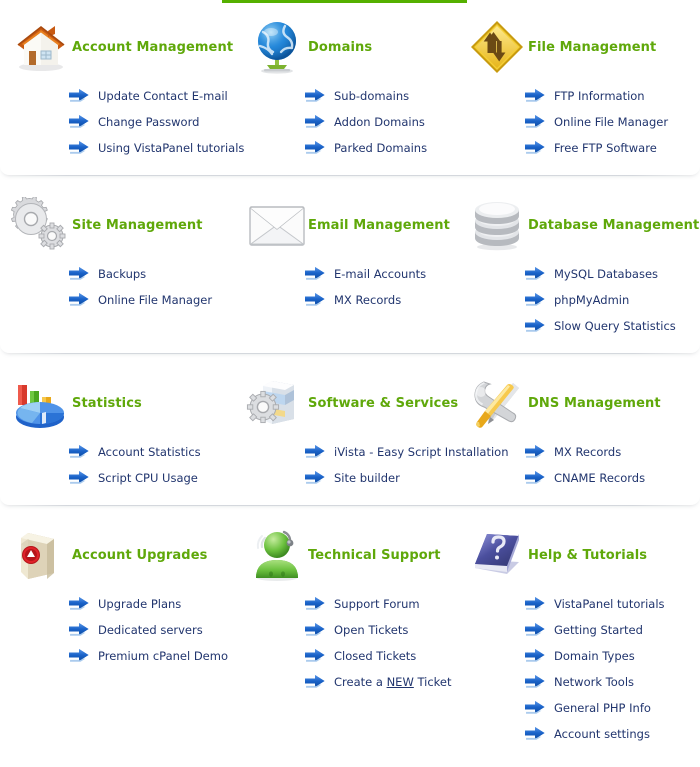 The height and width of the screenshot is (767, 700). Describe the element at coordinates (592, 47) in the screenshot. I see `category-title: File Management` at that location.